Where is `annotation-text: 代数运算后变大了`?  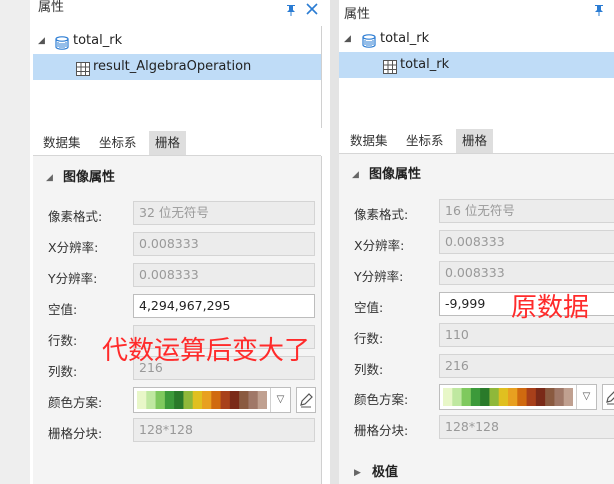 annotation-text: 代数运算后变大了 is located at coordinates (206, 351).